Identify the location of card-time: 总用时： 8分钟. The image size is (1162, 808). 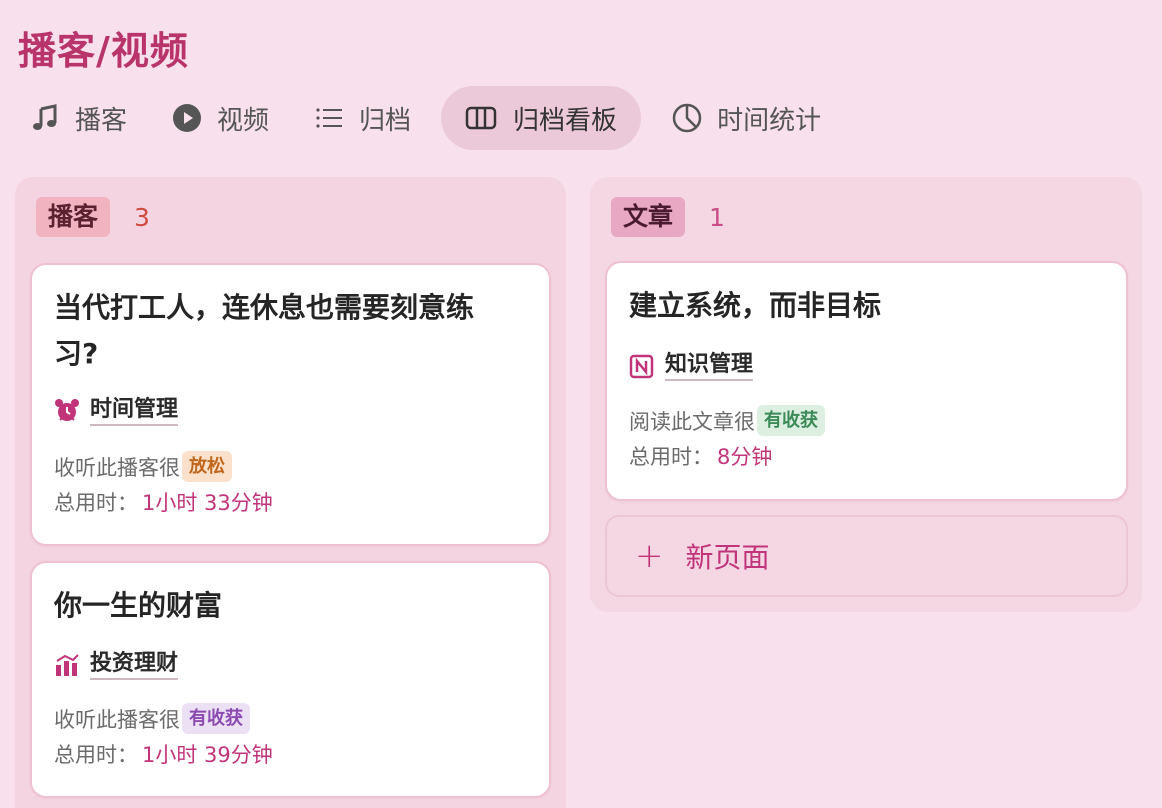
(700, 456).